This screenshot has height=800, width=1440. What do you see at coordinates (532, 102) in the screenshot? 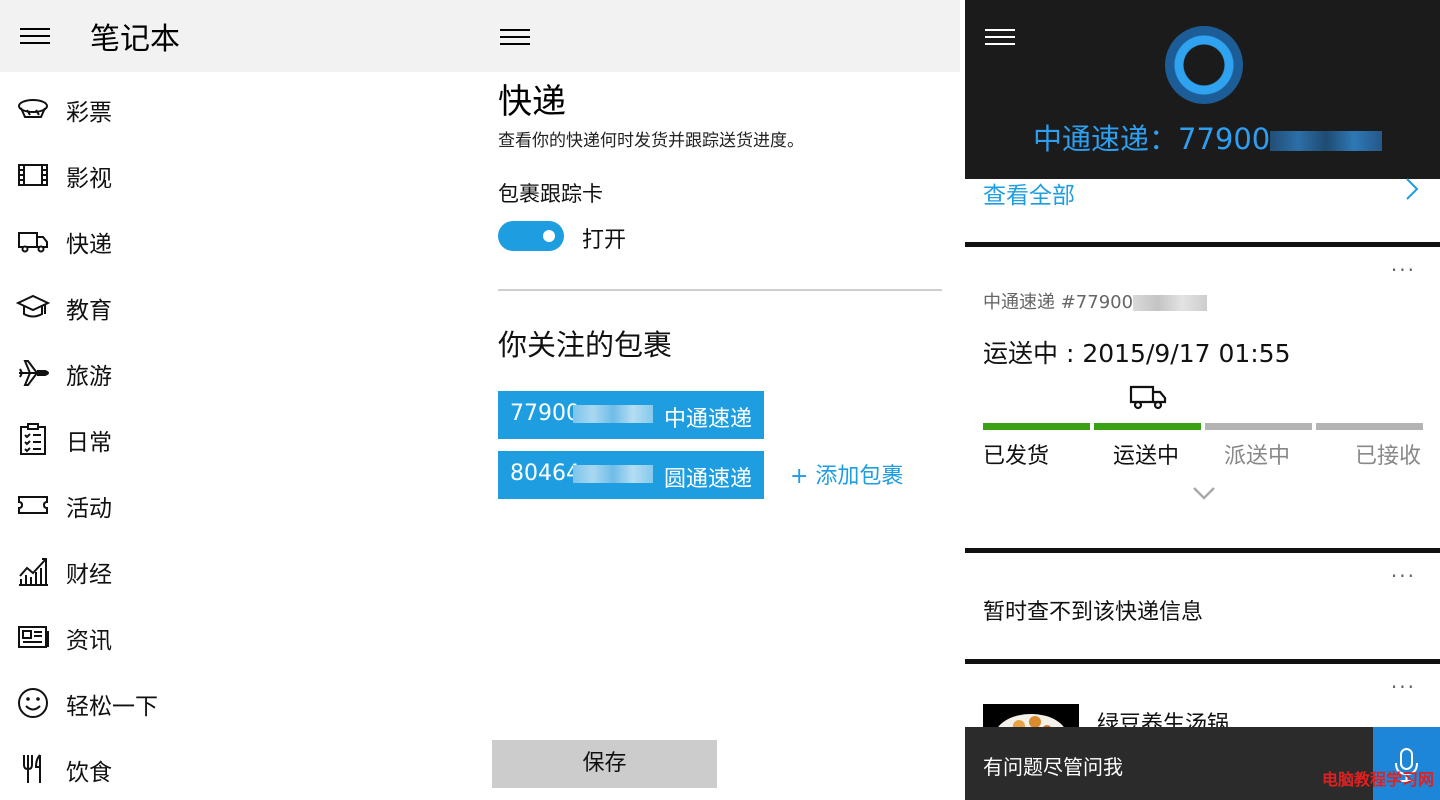
I see `courier-title: 快递` at bounding box center [532, 102].